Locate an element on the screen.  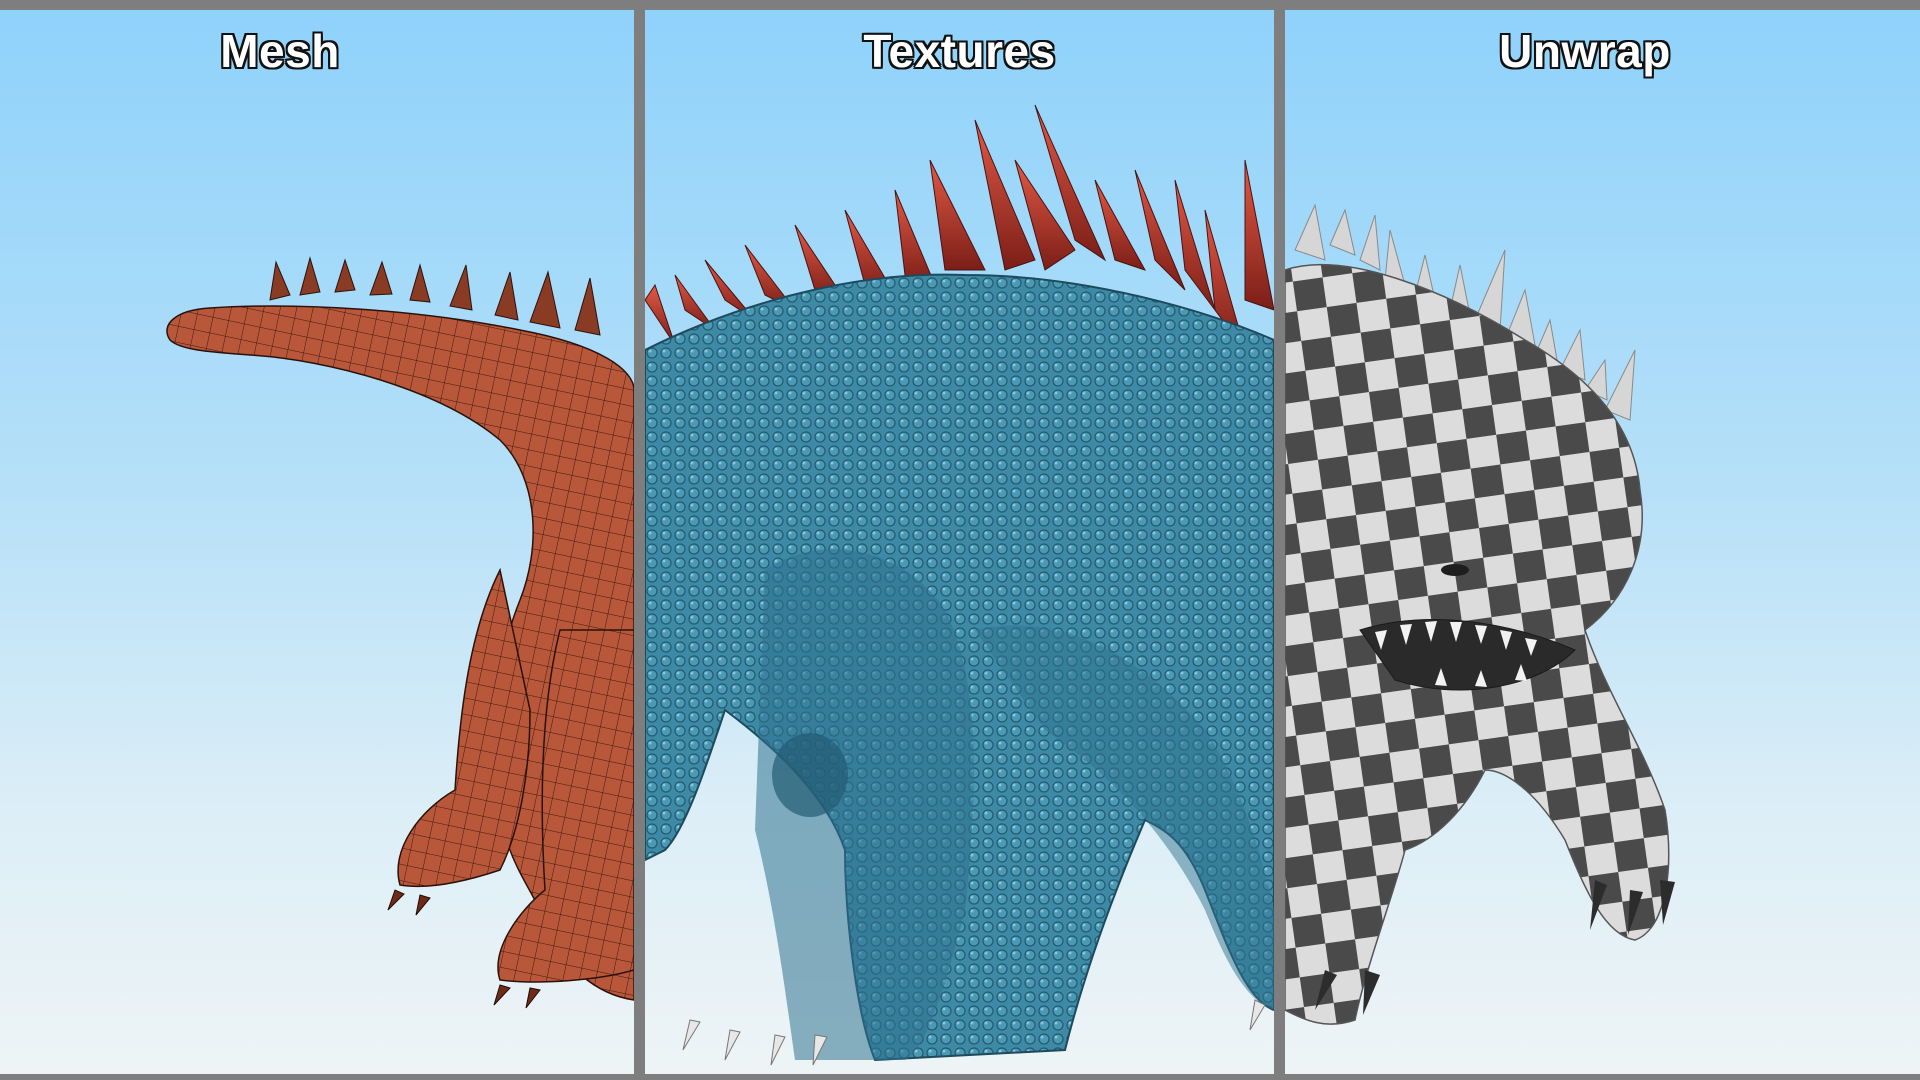
unwrap-label: Unwrap is located at coordinates (1585, 51).